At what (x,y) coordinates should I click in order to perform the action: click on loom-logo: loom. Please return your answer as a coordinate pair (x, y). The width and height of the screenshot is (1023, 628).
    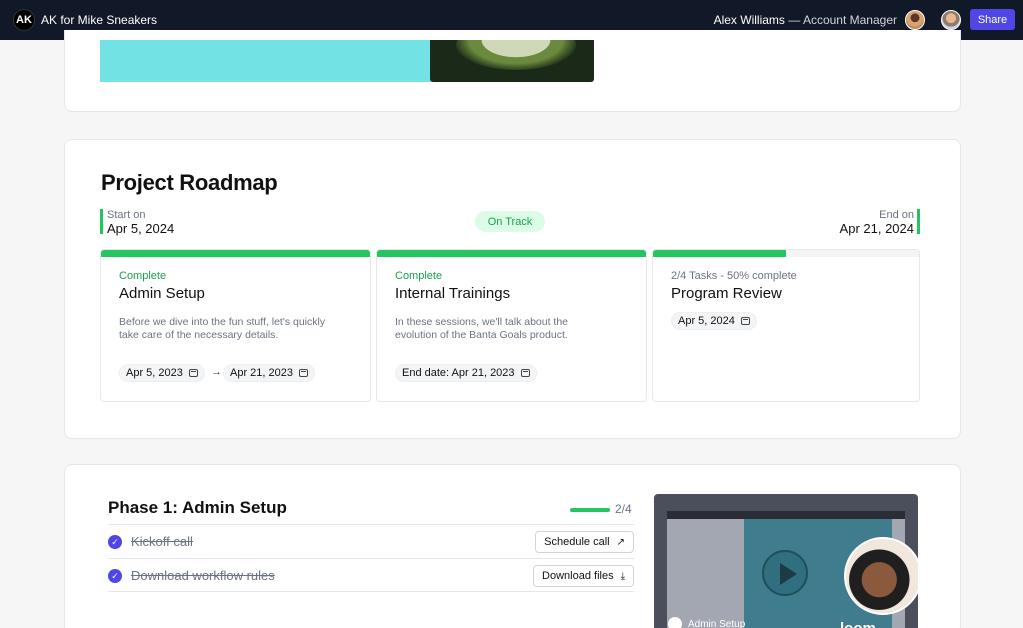
    Looking at the image, I should click on (858, 624).